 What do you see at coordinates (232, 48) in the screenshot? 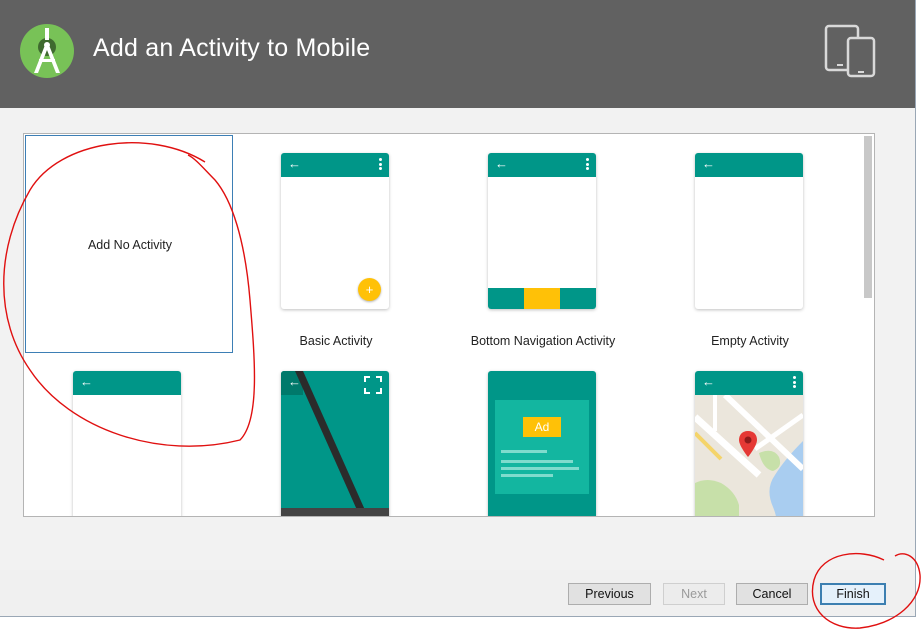
I see `dialog-title: Add an Activity to Mobile` at bounding box center [232, 48].